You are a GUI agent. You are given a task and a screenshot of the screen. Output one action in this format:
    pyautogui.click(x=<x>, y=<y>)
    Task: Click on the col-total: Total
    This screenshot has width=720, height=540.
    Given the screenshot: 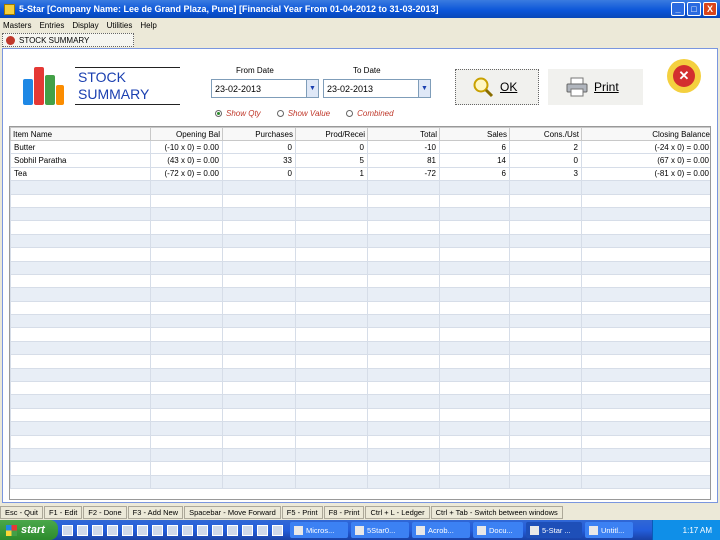 What is the action you would take?
    pyautogui.click(x=403, y=134)
    